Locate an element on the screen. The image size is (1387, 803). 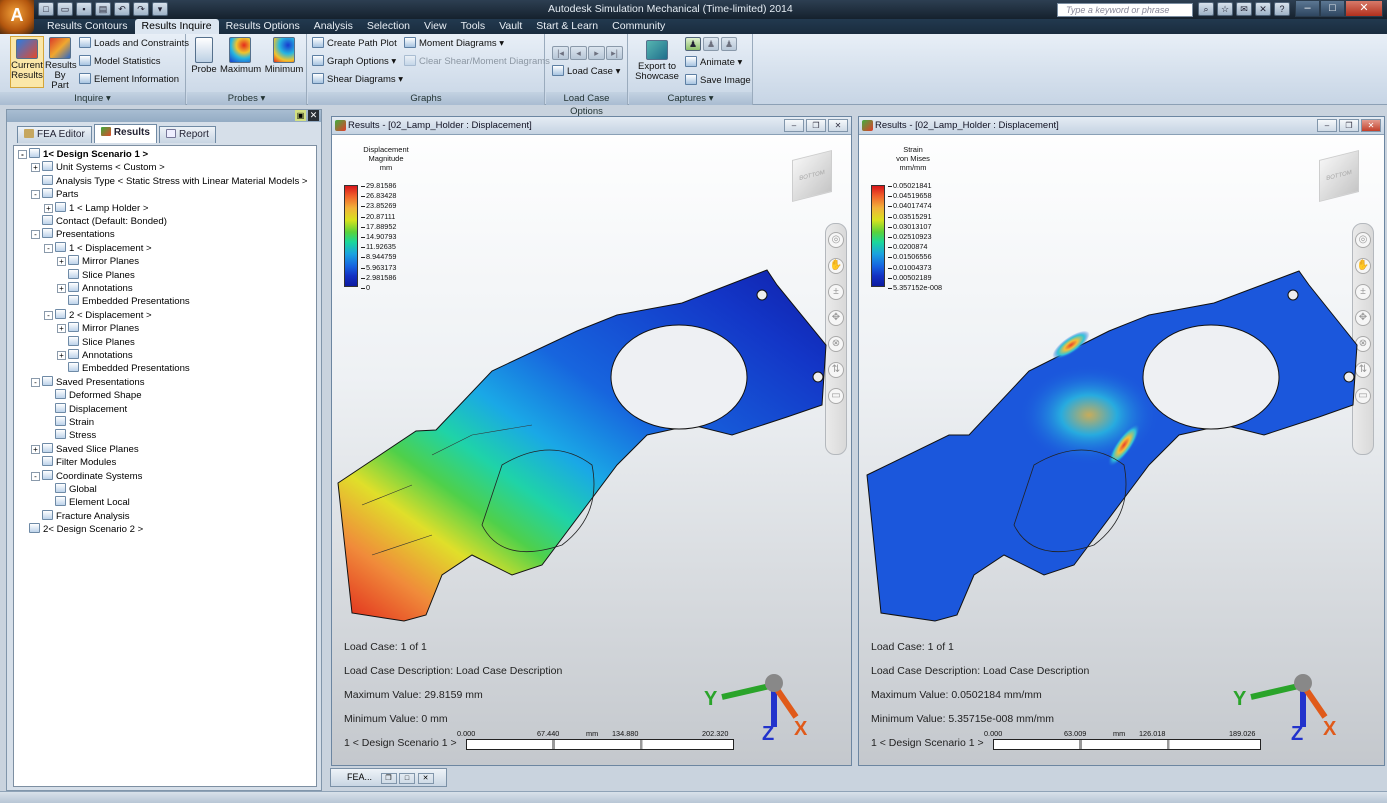
clear-shear-moment-button: Clear Shear/Moment Diagrams is located at coordinates (477, 62).